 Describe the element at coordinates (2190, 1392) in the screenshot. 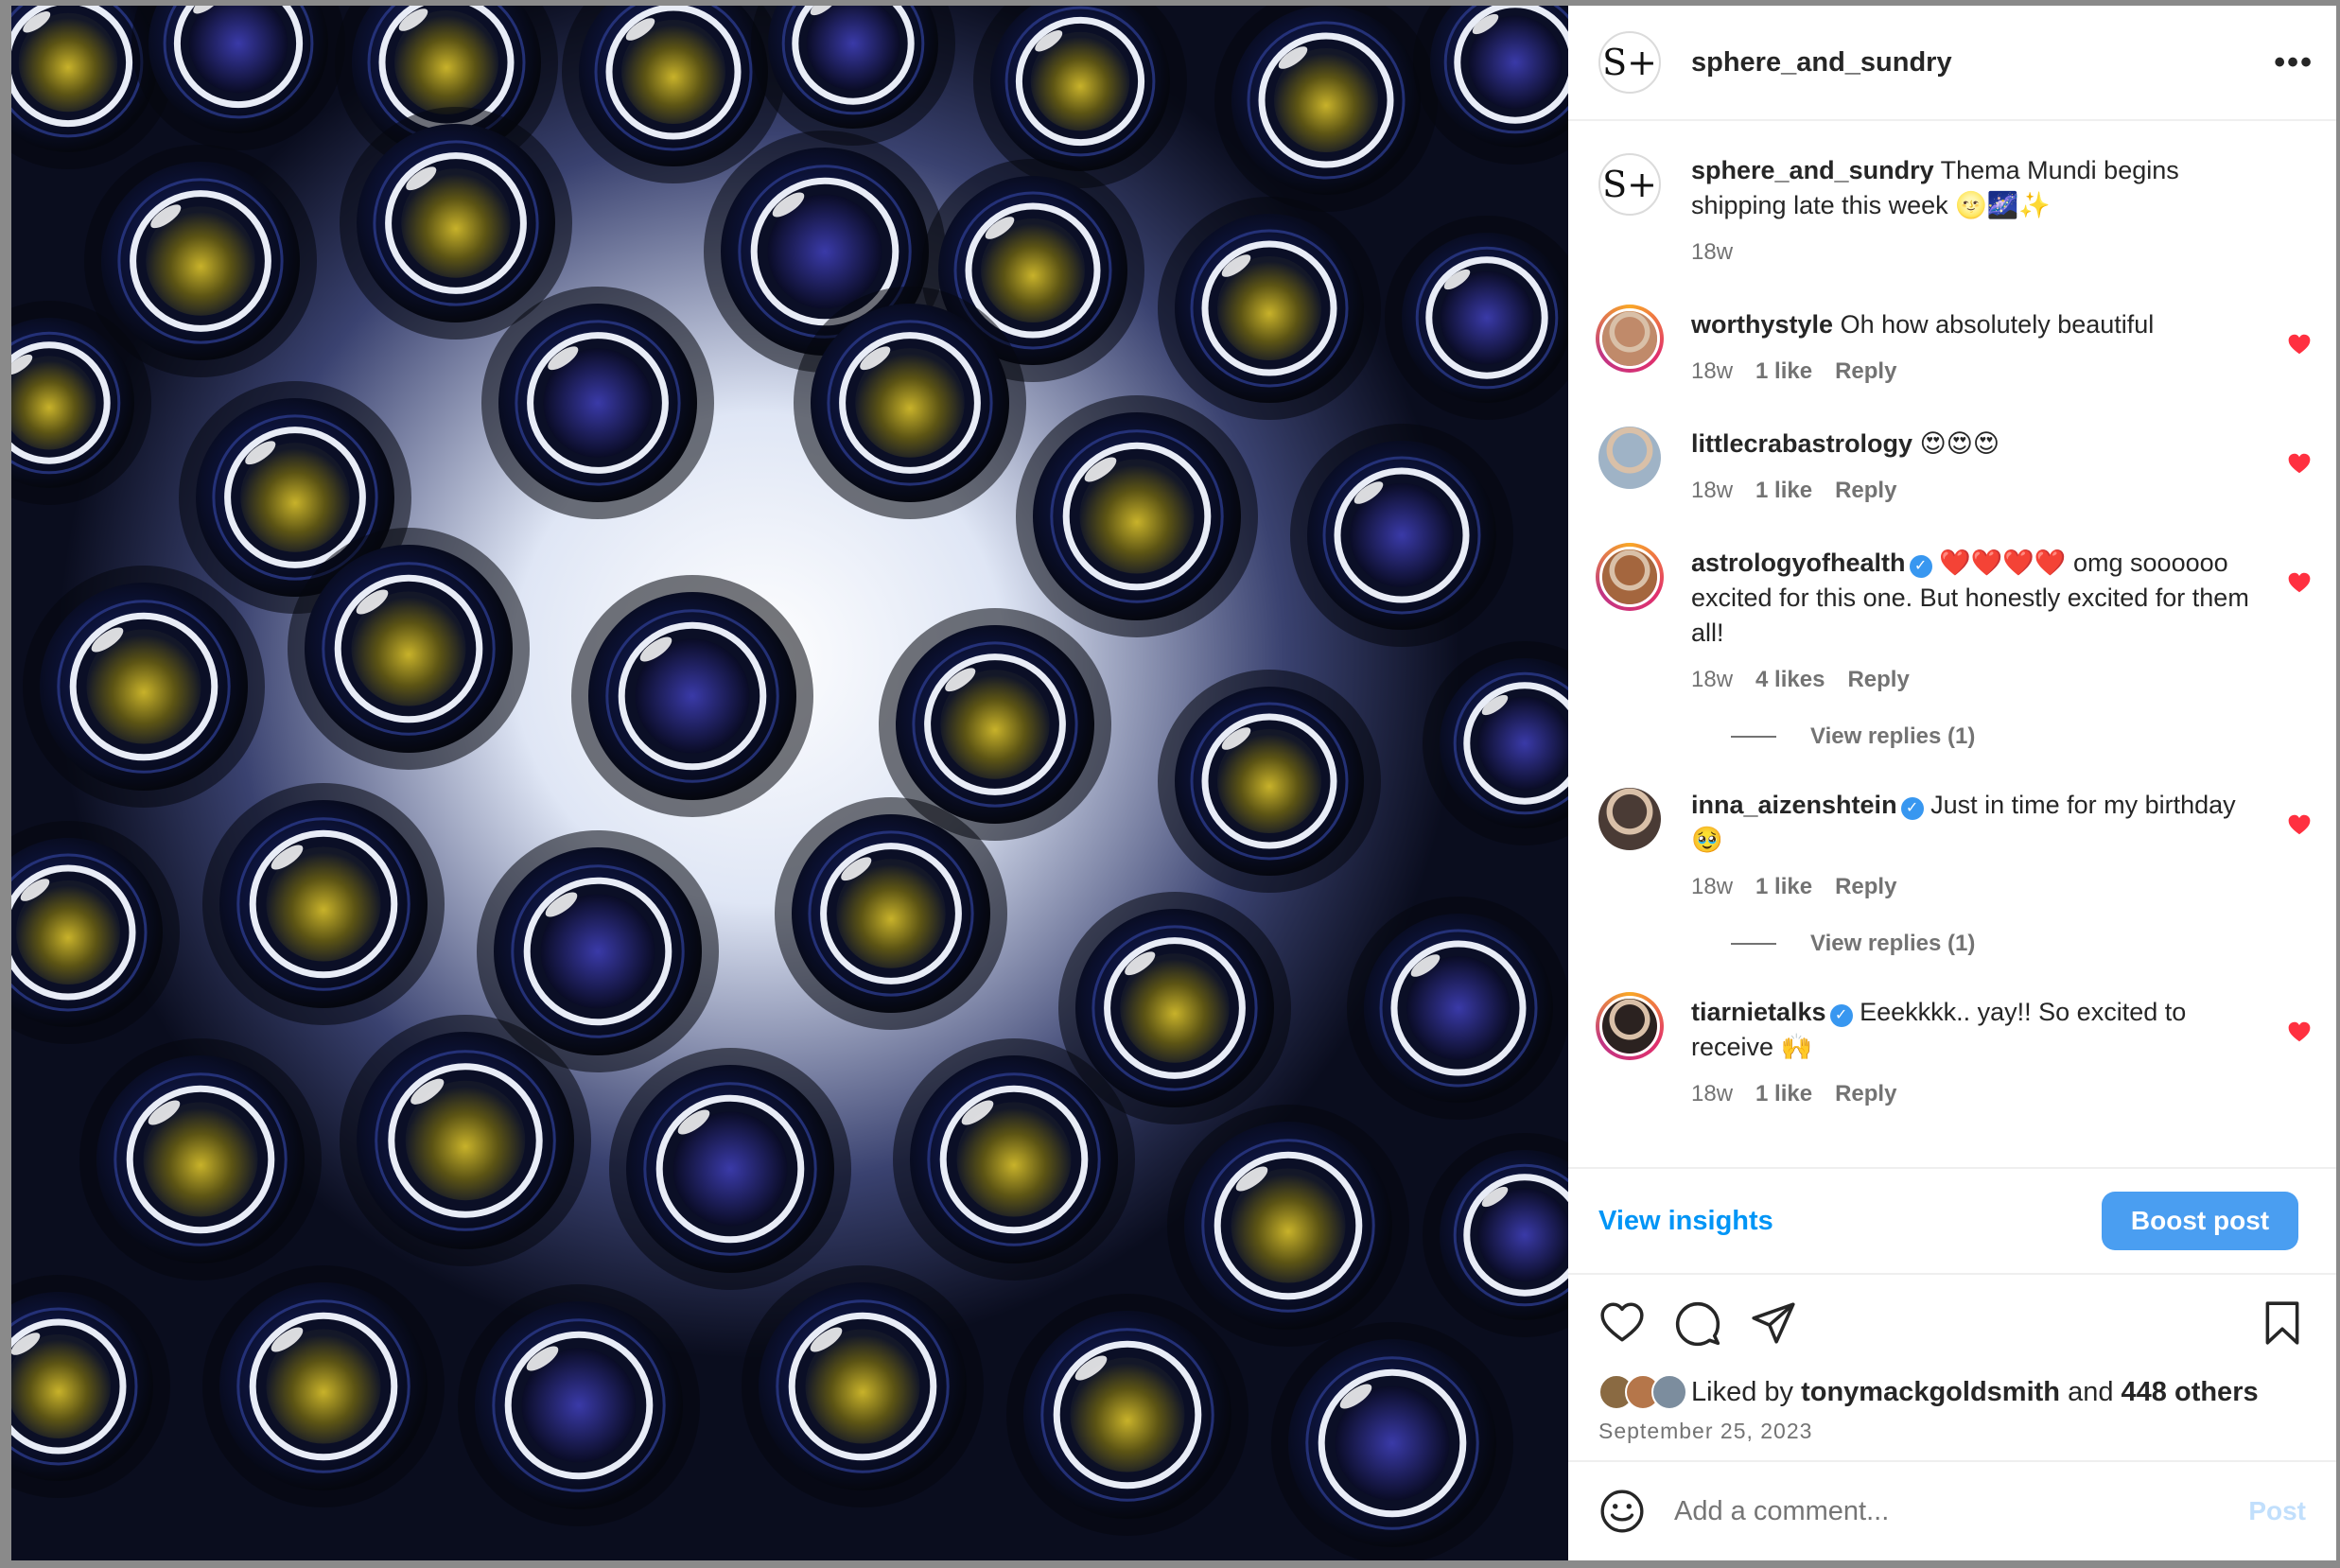

I see `liked-by-others: 448 others` at that location.